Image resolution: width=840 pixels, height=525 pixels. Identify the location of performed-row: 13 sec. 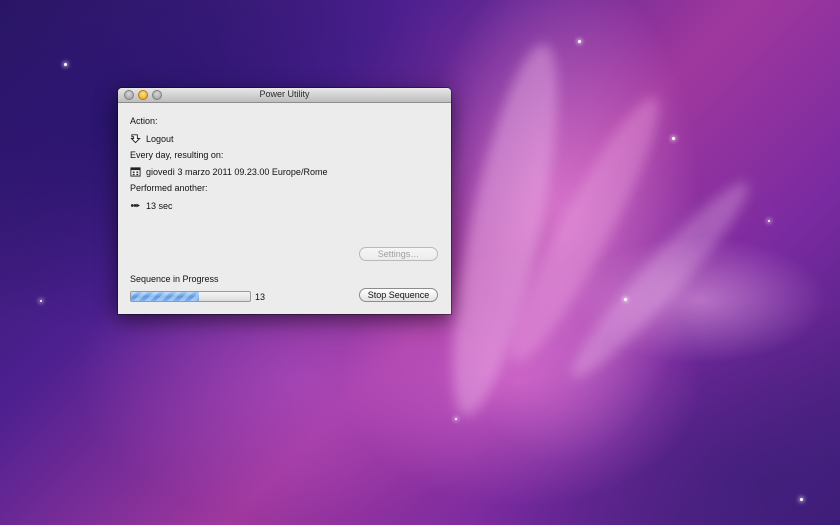
(151, 205).